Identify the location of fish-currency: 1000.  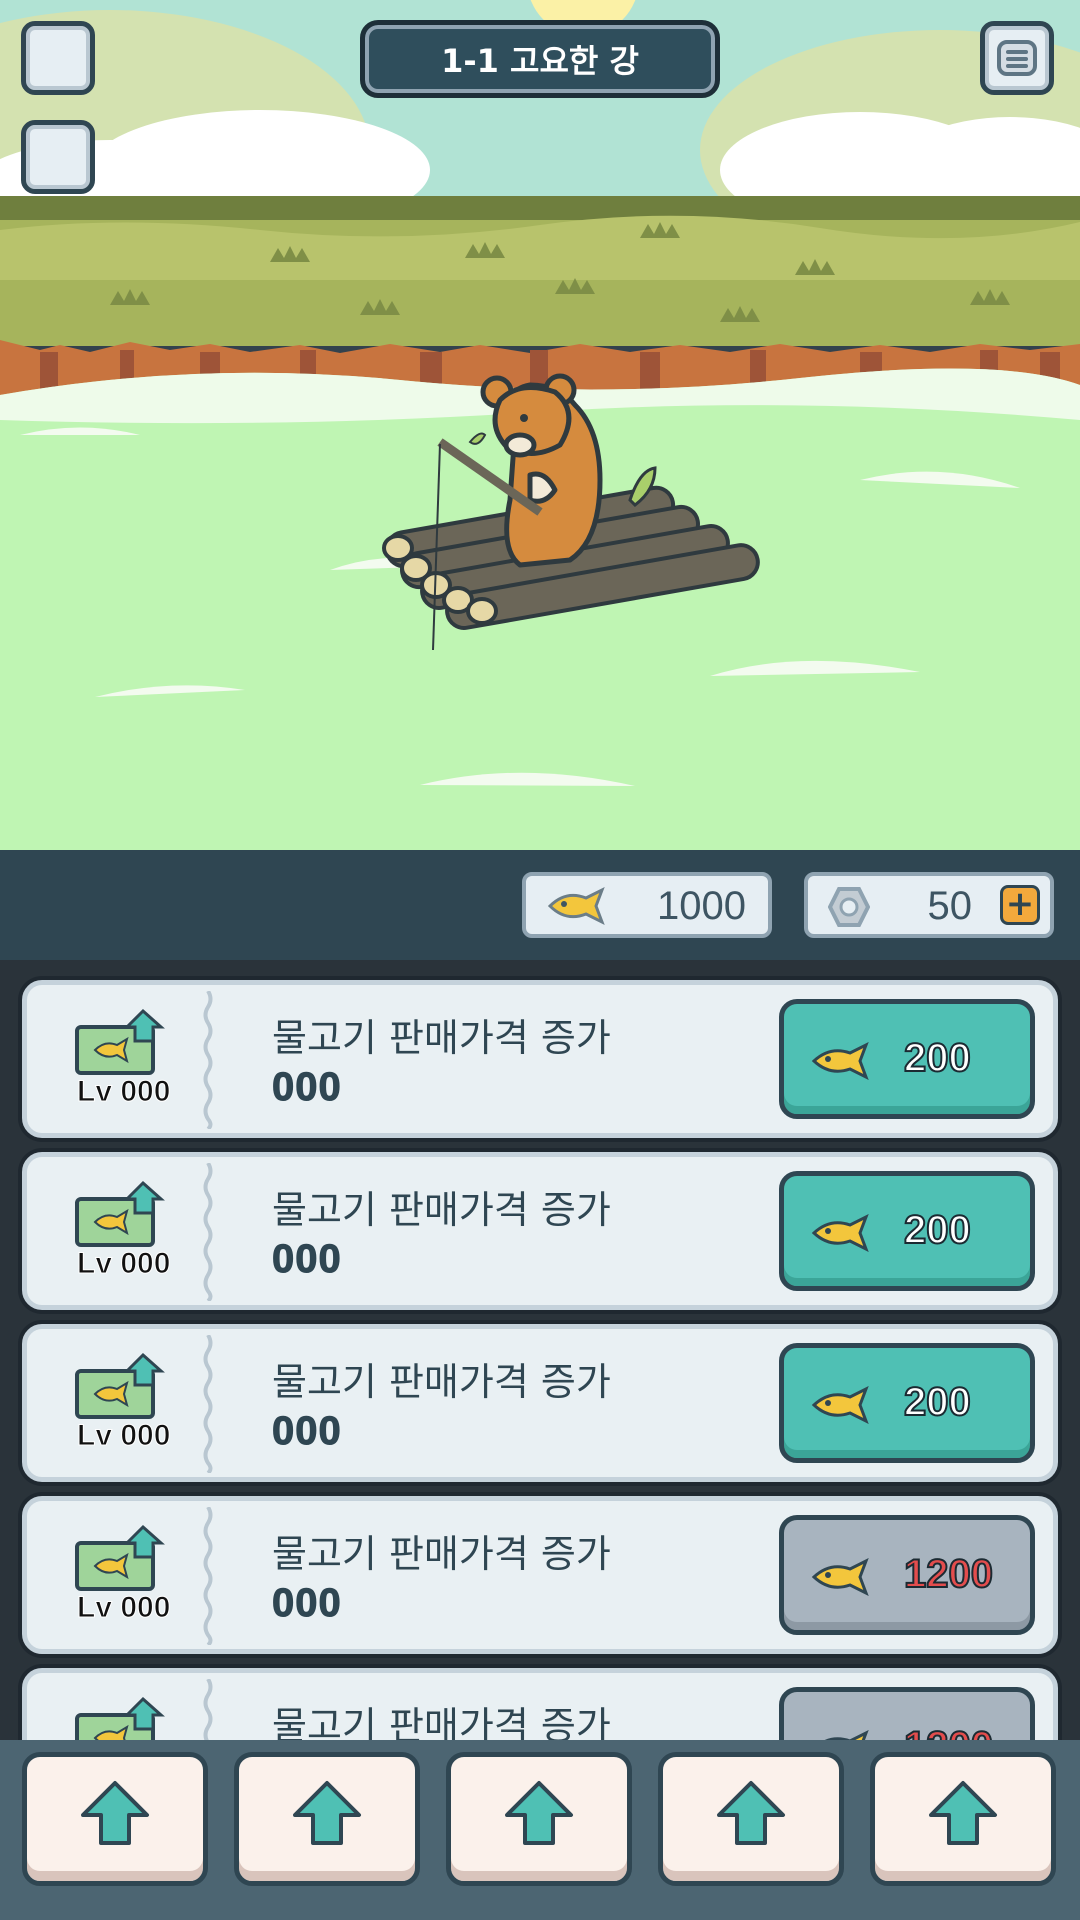
(647, 905).